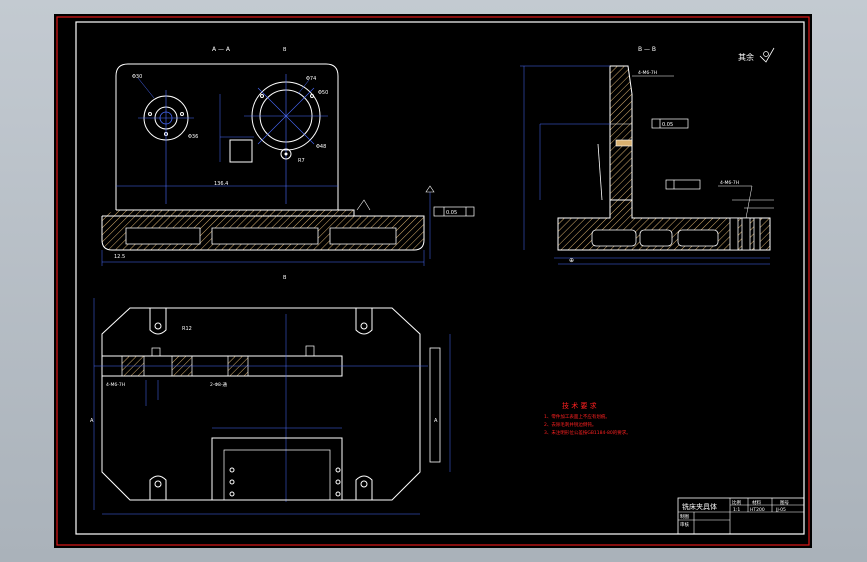  Describe the element at coordinates (285, 50) in the screenshot. I see `marker-b-top: B` at that location.